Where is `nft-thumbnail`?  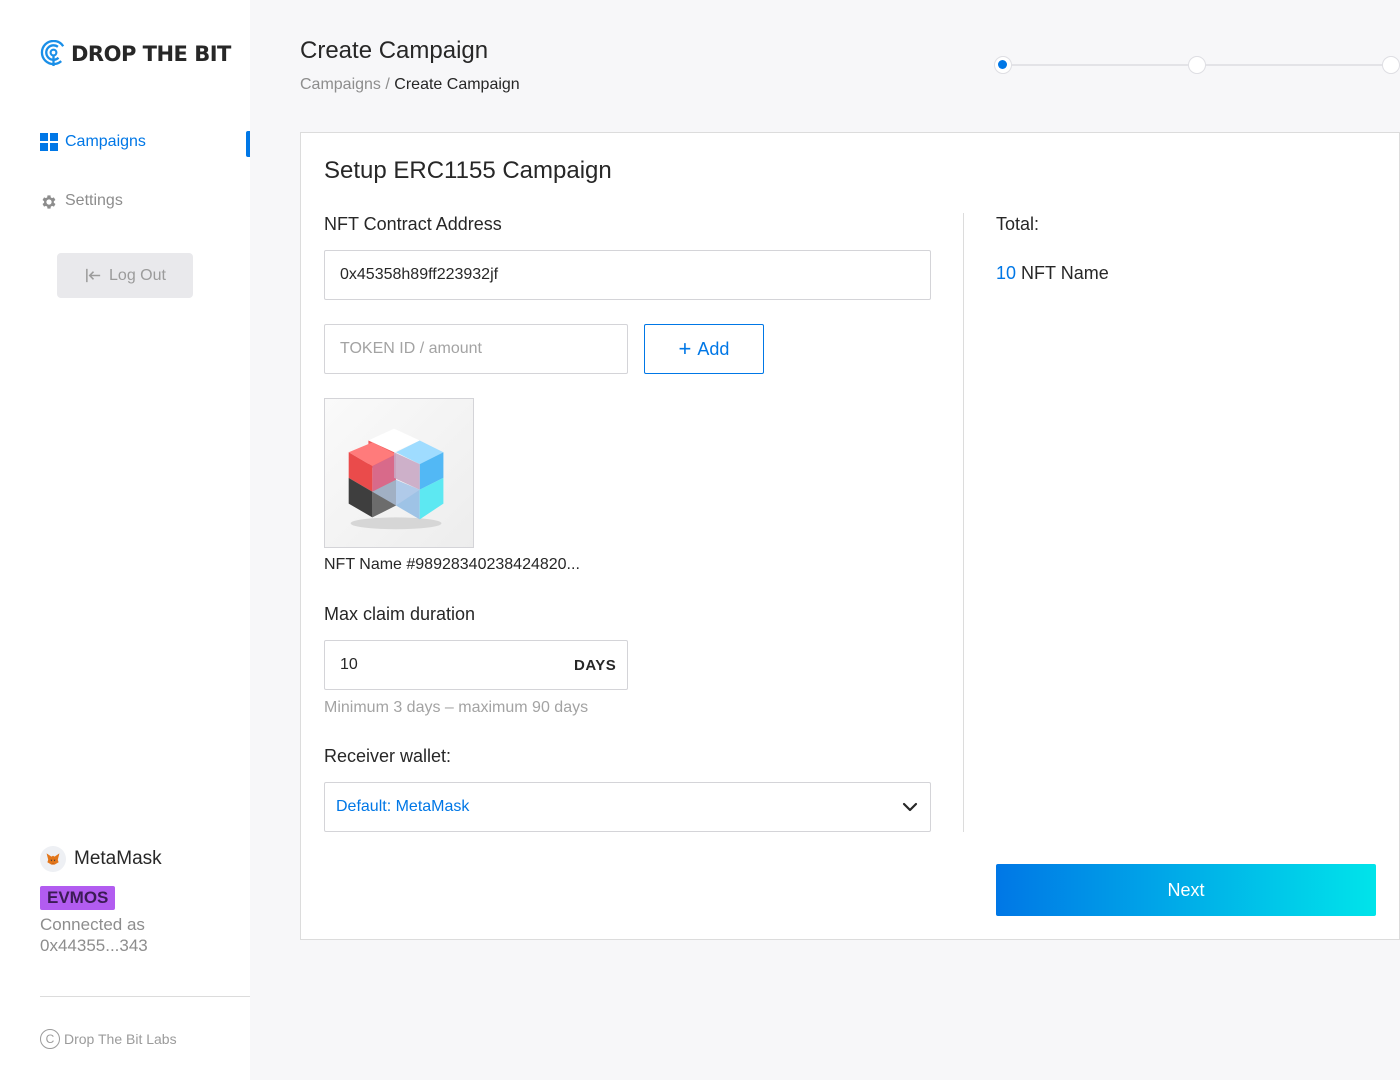
nft-thumbnail is located at coordinates (399, 473).